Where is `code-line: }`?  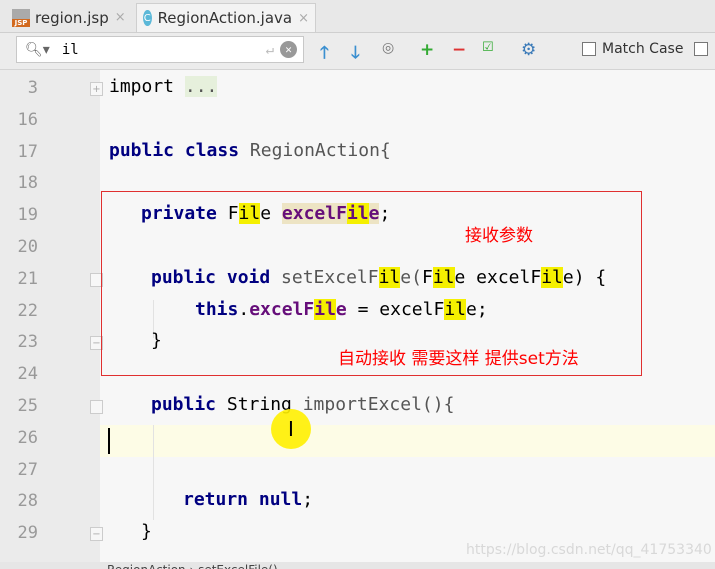
code-line: } is located at coordinates (146, 531).